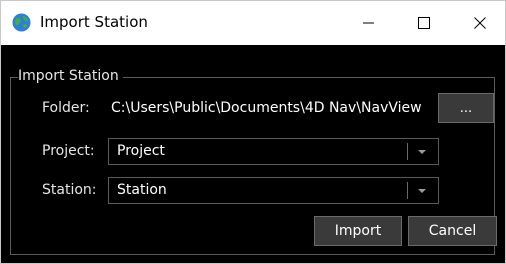 The height and width of the screenshot is (264, 506). I want to click on minimize-button, so click(369, 23).